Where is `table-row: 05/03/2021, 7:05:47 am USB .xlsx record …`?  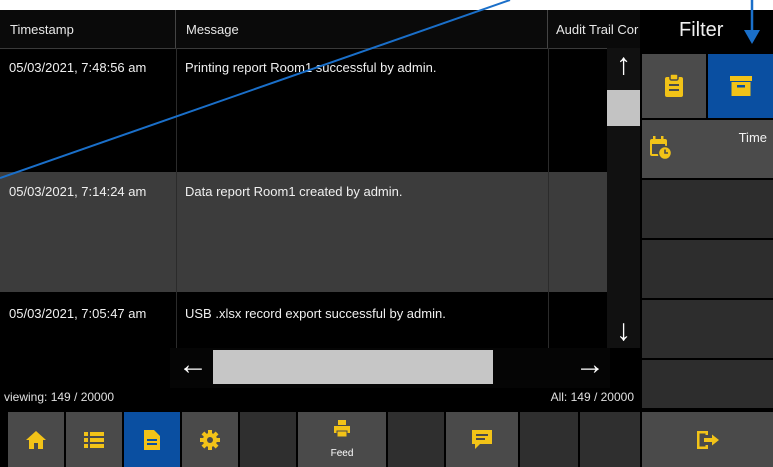 table-row: 05/03/2021, 7:05:47 am USB .xlsx record … is located at coordinates (305, 321).